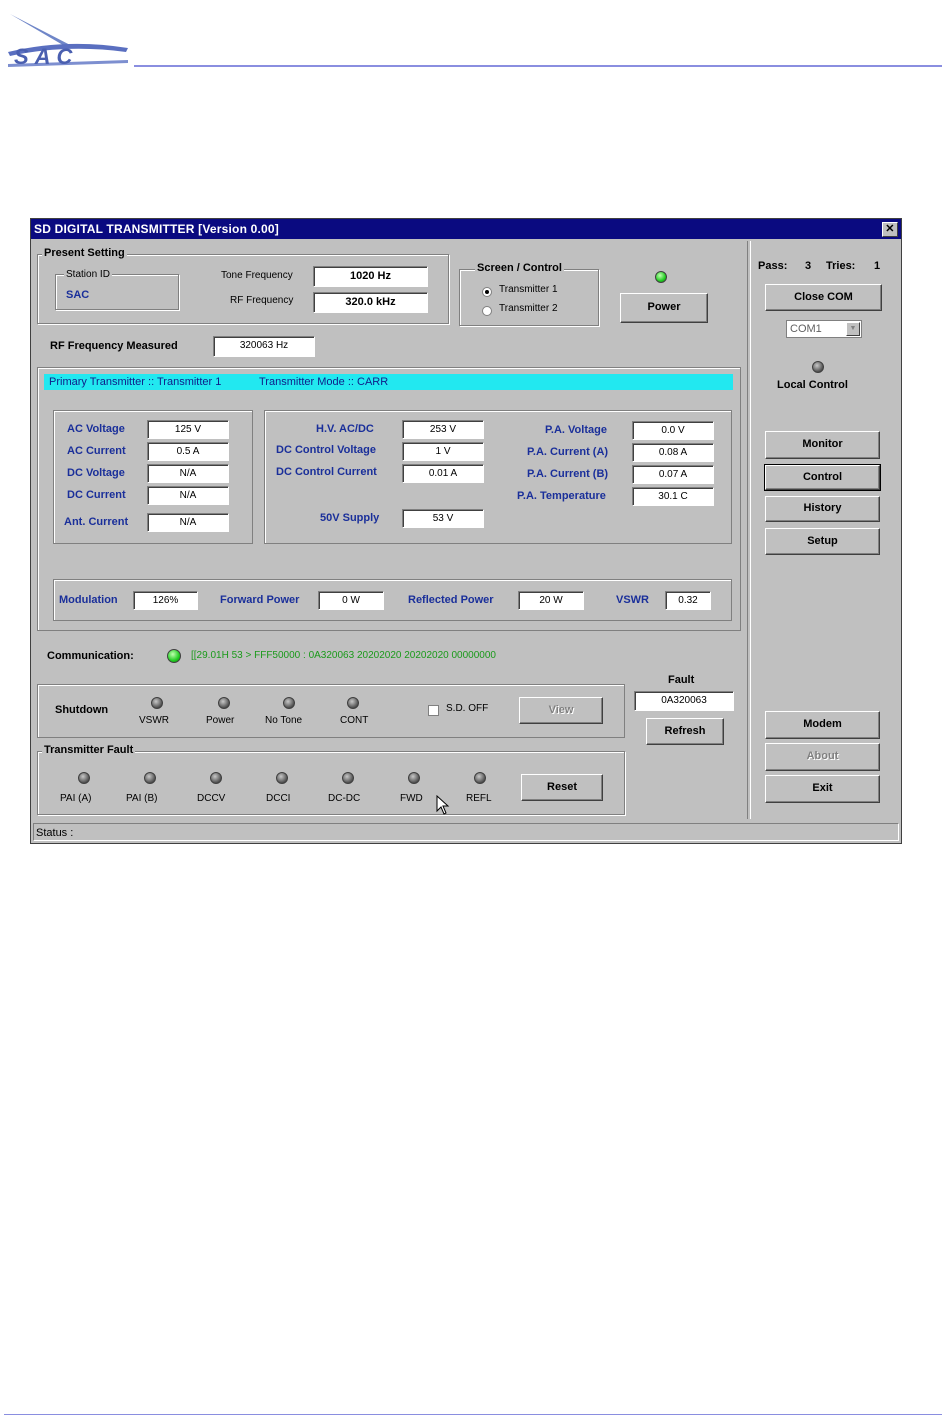  What do you see at coordinates (264, 346) in the screenshot?
I see `rf-measured-value: 320063 Hz` at bounding box center [264, 346].